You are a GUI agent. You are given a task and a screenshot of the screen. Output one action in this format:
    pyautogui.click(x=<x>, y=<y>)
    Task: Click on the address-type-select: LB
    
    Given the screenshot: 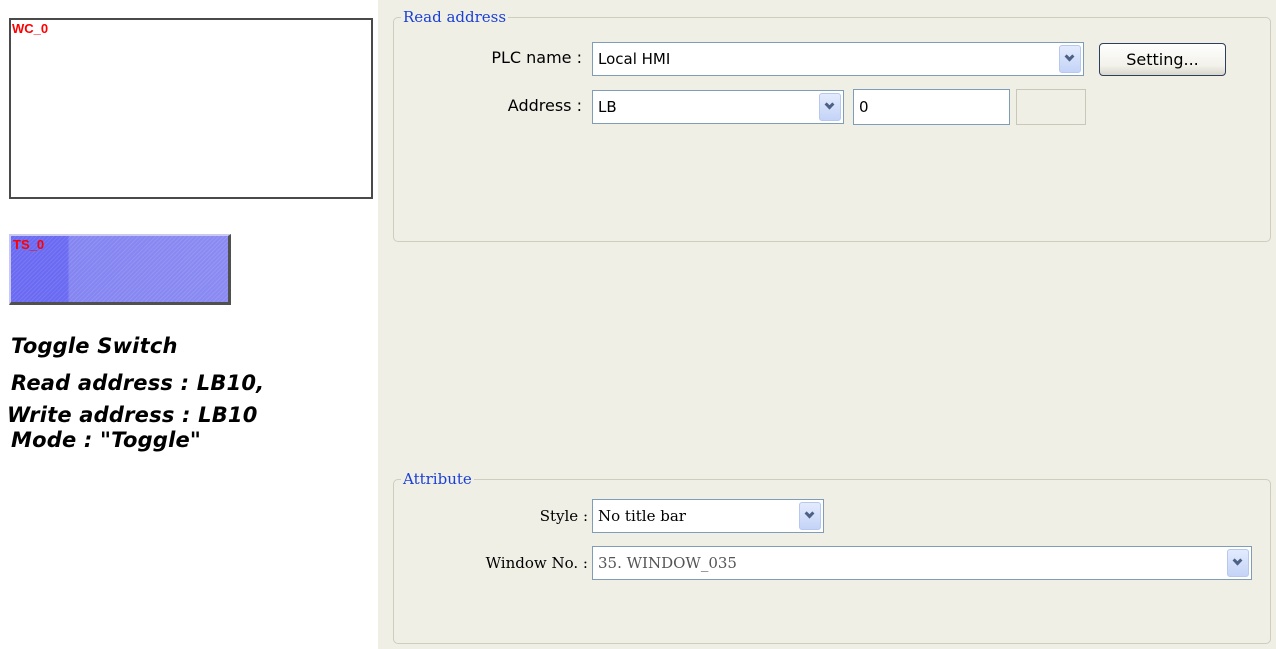 What is the action you would take?
    pyautogui.click(x=718, y=107)
    